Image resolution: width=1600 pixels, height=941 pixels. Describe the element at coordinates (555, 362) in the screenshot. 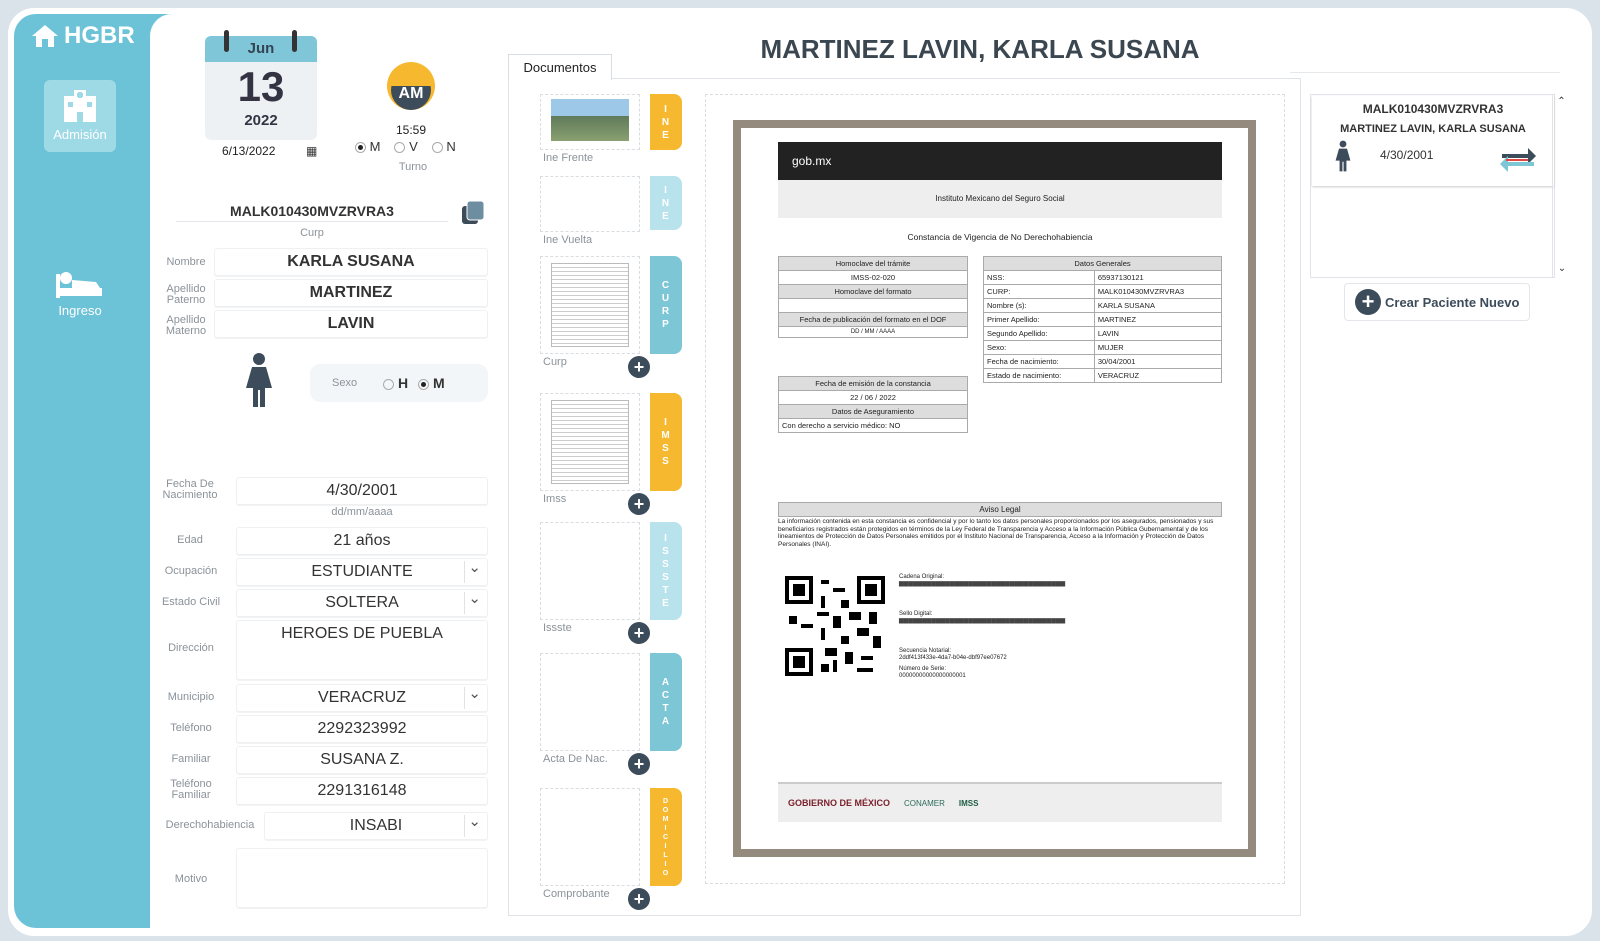

I see `document-label: Curp` at that location.